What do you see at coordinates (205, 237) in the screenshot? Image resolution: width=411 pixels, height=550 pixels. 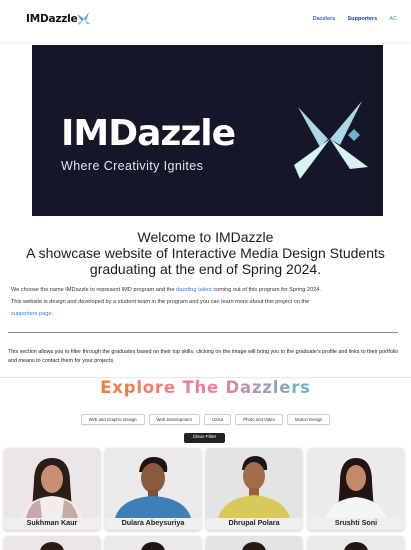 I see `welcome-line-1: Welcome to IMDazzle` at bounding box center [205, 237].